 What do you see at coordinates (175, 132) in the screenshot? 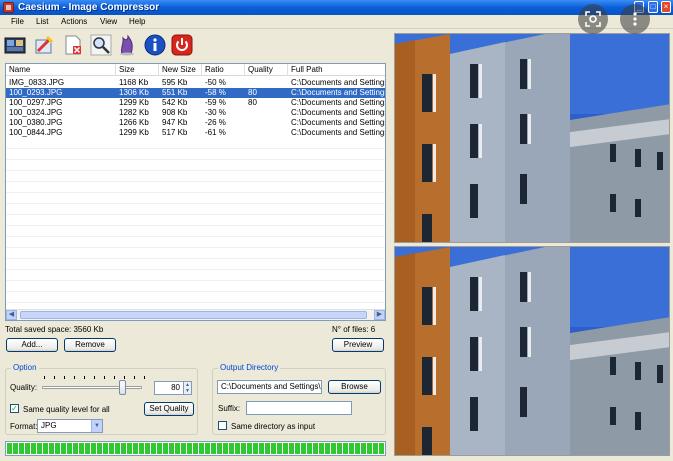
I see `cell-new-size: 517 Kb` at bounding box center [175, 132].